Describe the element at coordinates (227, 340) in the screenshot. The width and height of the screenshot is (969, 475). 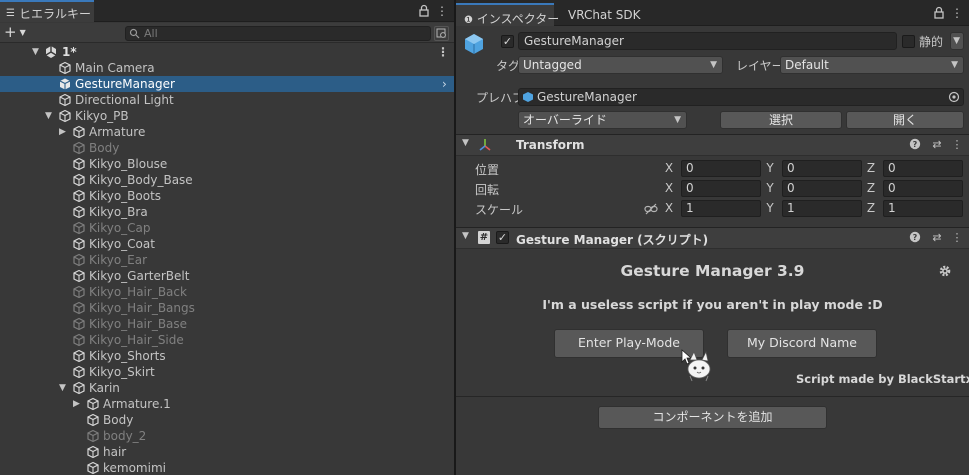
I see `hierarchy-item: Kikyo_Hair_Side` at that location.